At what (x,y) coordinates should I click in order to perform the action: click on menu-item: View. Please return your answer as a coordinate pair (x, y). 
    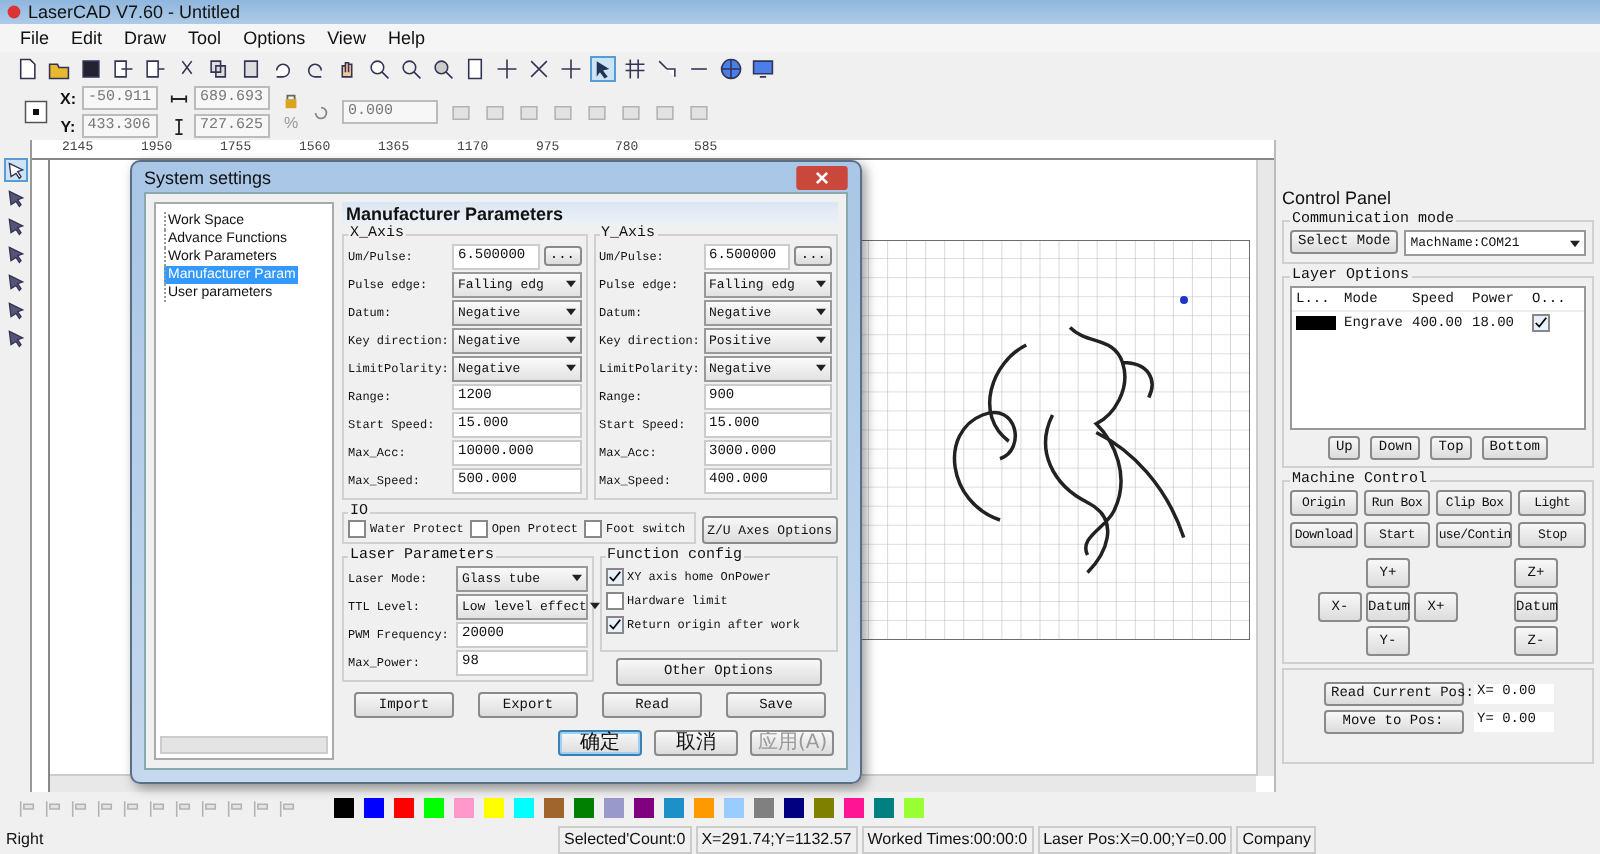
    Looking at the image, I should click on (346, 38).